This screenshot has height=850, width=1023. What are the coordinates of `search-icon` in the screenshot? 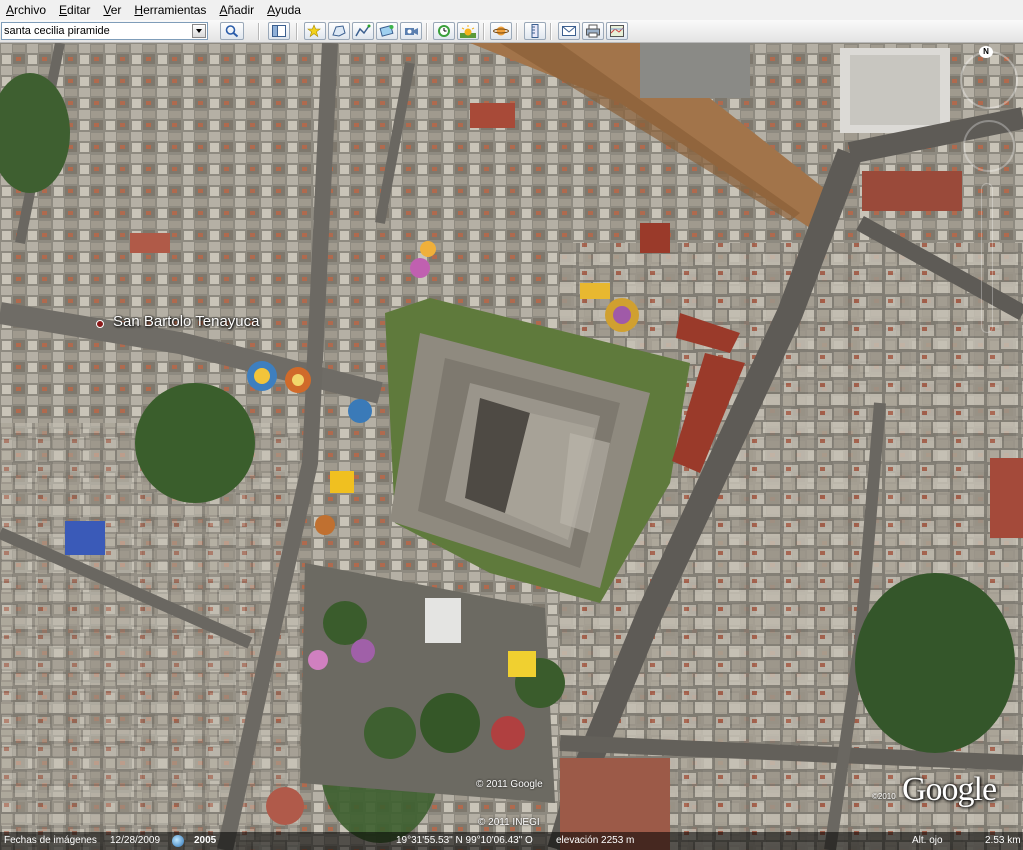 It's located at (232, 31).